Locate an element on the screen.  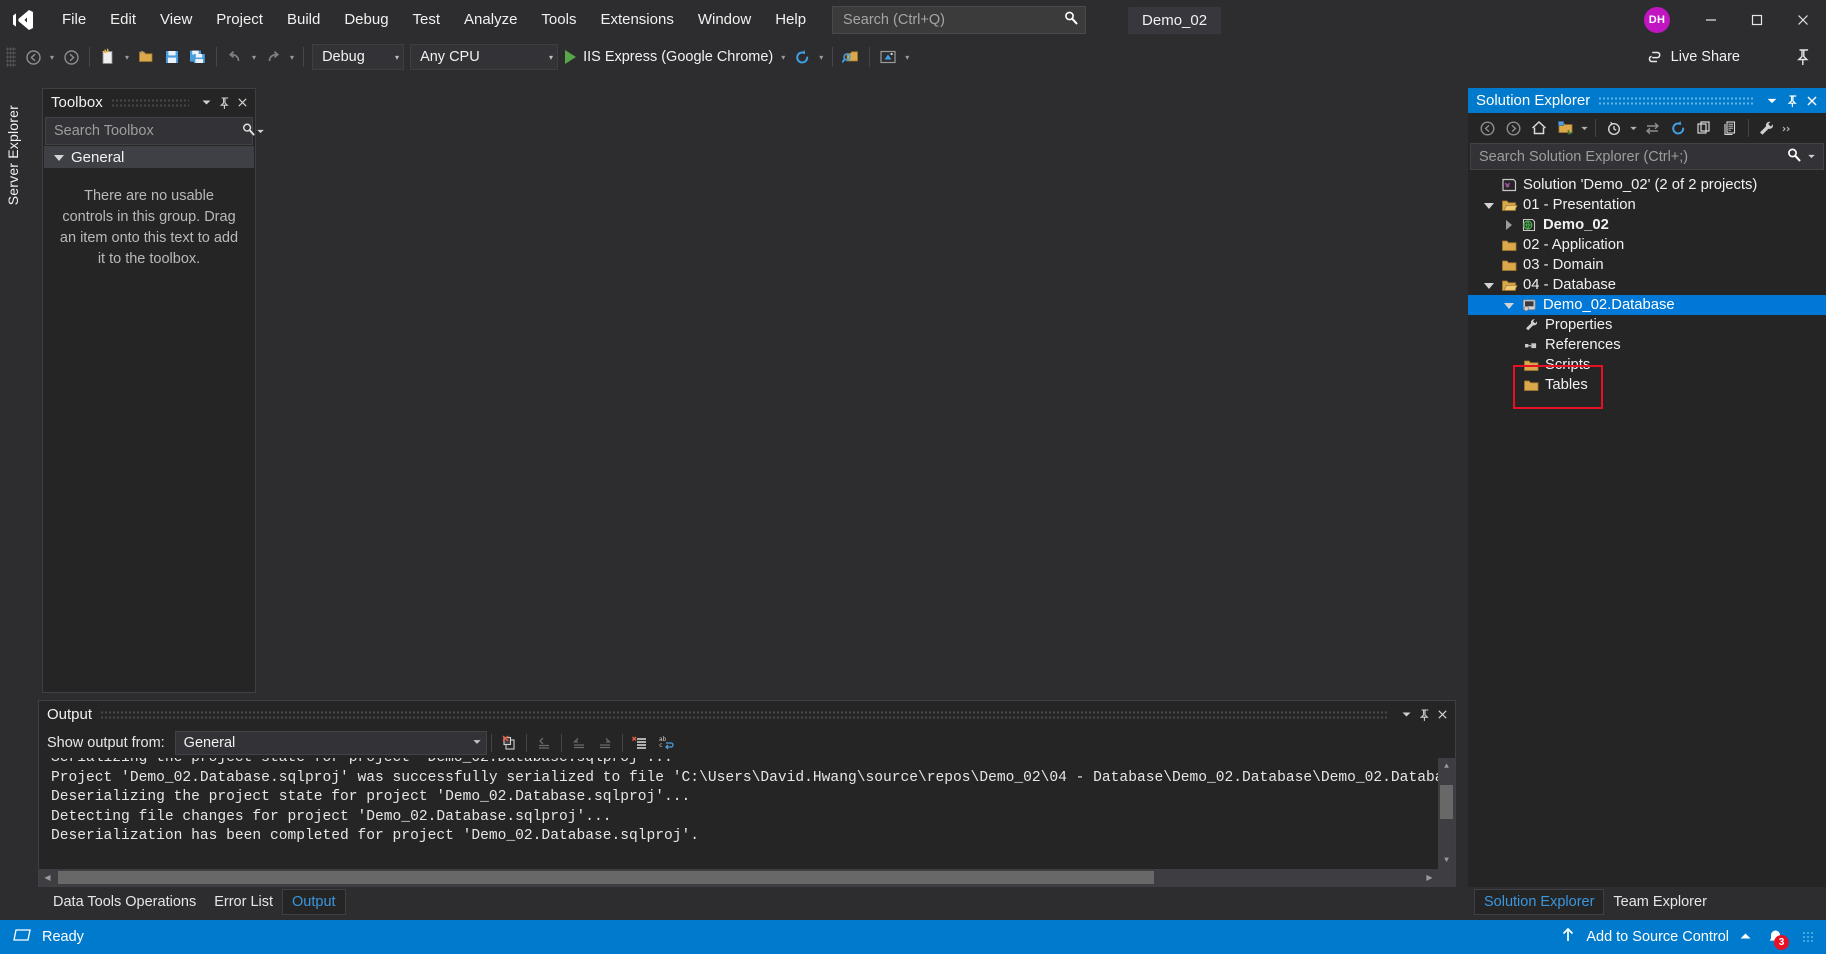
solution-explorer-close-button is located at coordinates (1812, 101).